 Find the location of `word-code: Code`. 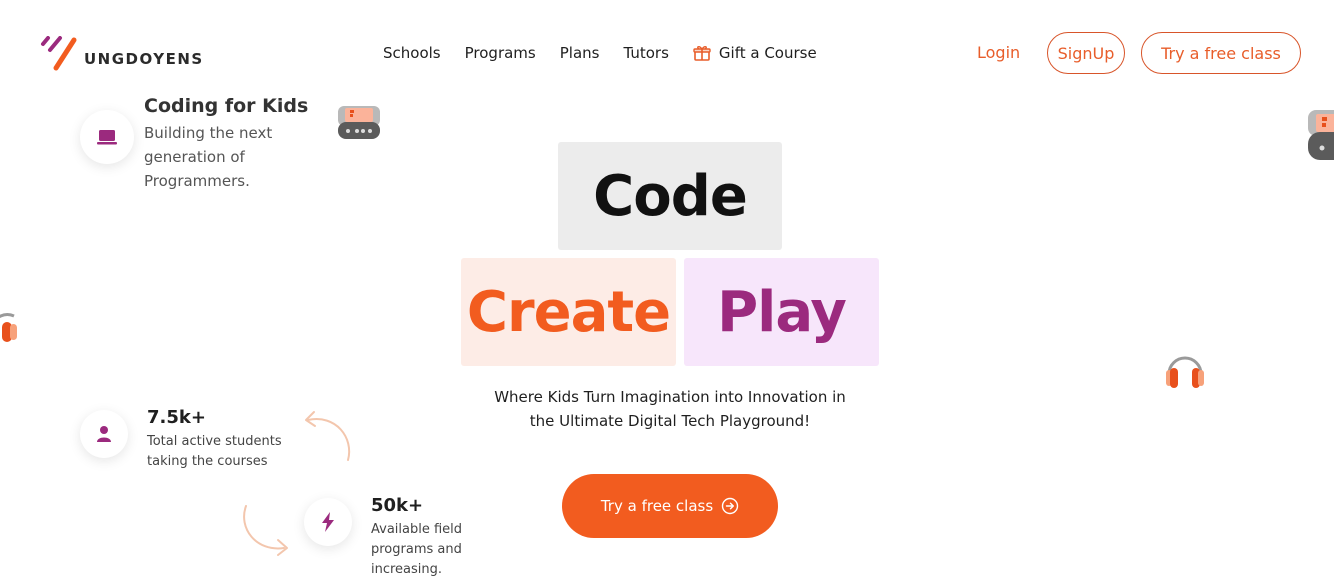

word-code: Code is located at coordinates (670, 196).